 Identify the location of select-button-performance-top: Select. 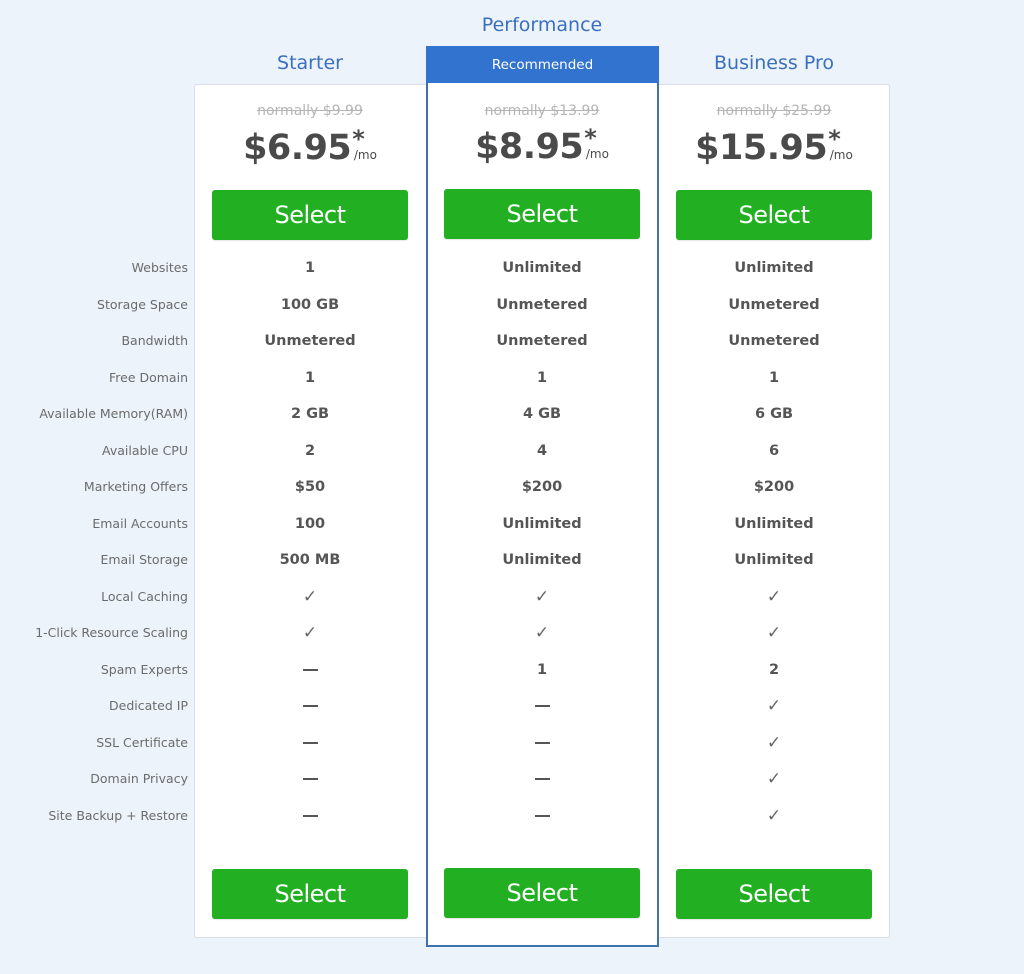
(542, 214).